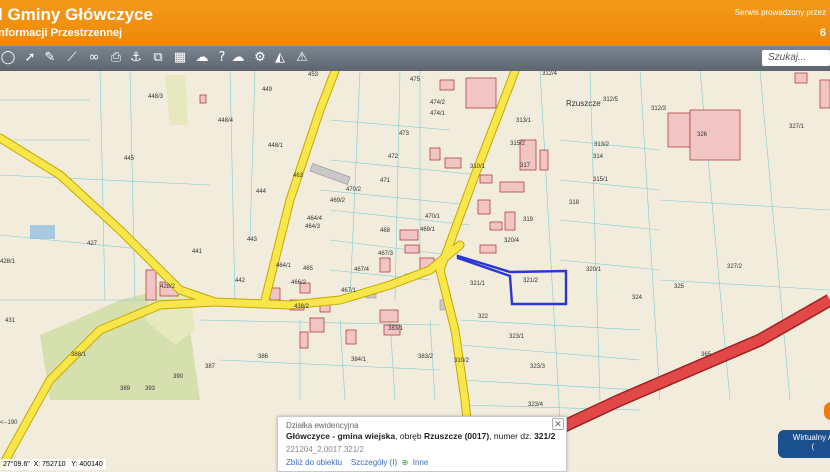  I want to click on measure-icon: ⟋, so click(72, 58).